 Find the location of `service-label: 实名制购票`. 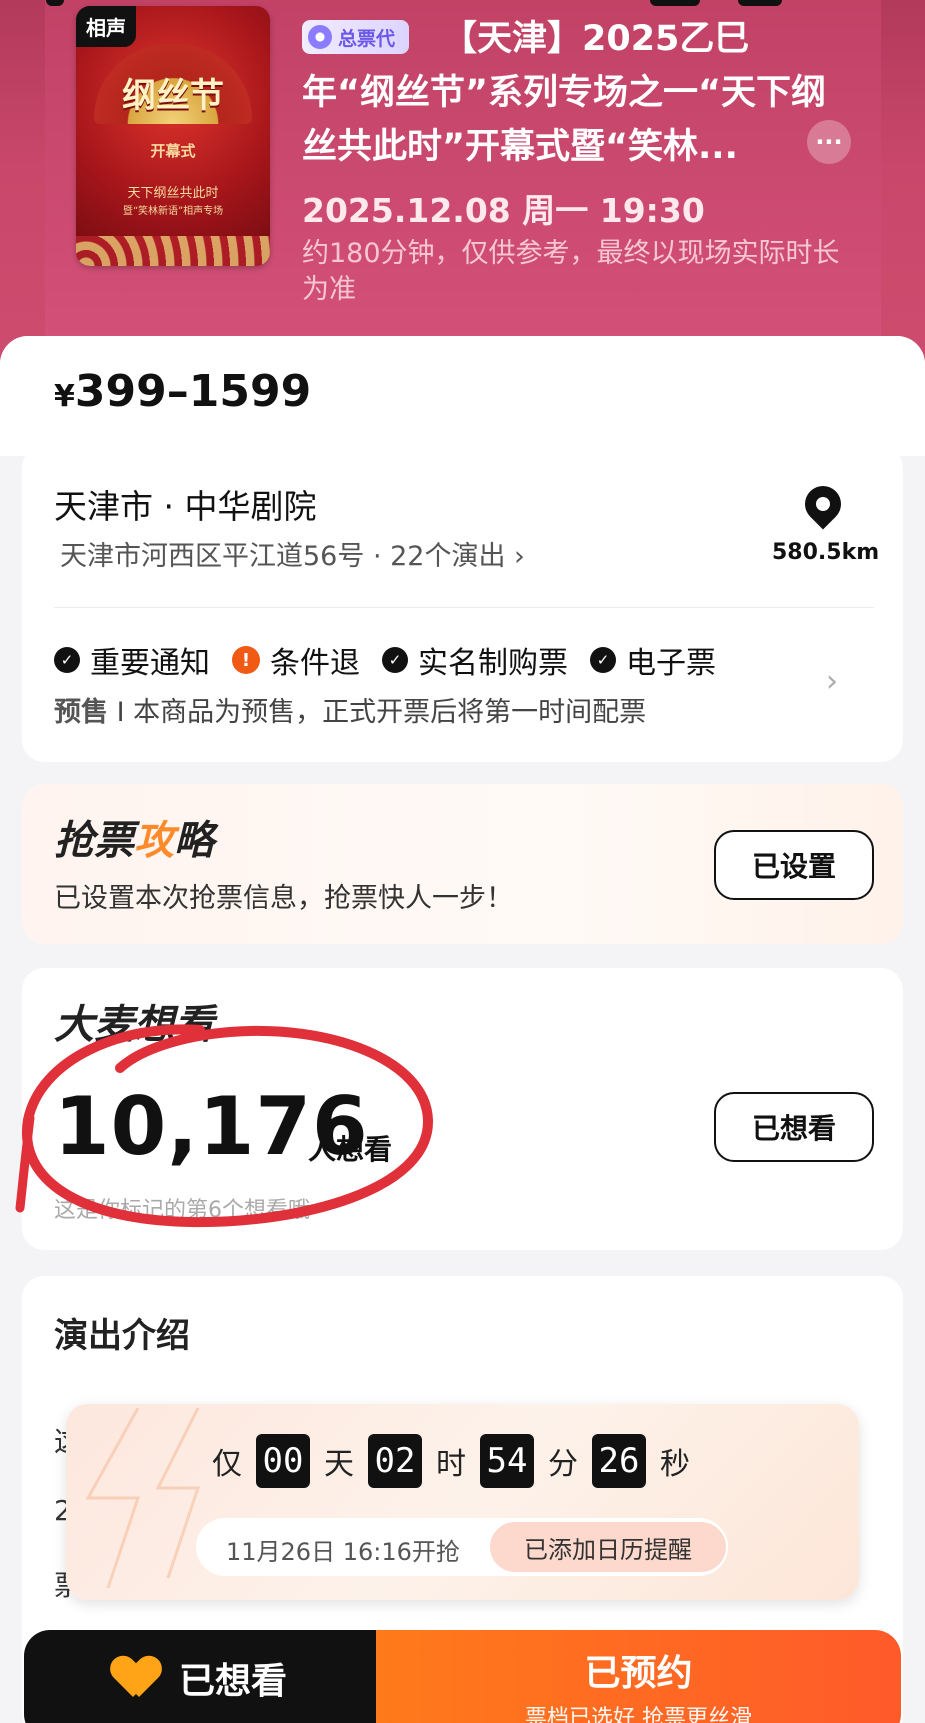

service-label: 实名制购票 is located at coordinates (493, 663).